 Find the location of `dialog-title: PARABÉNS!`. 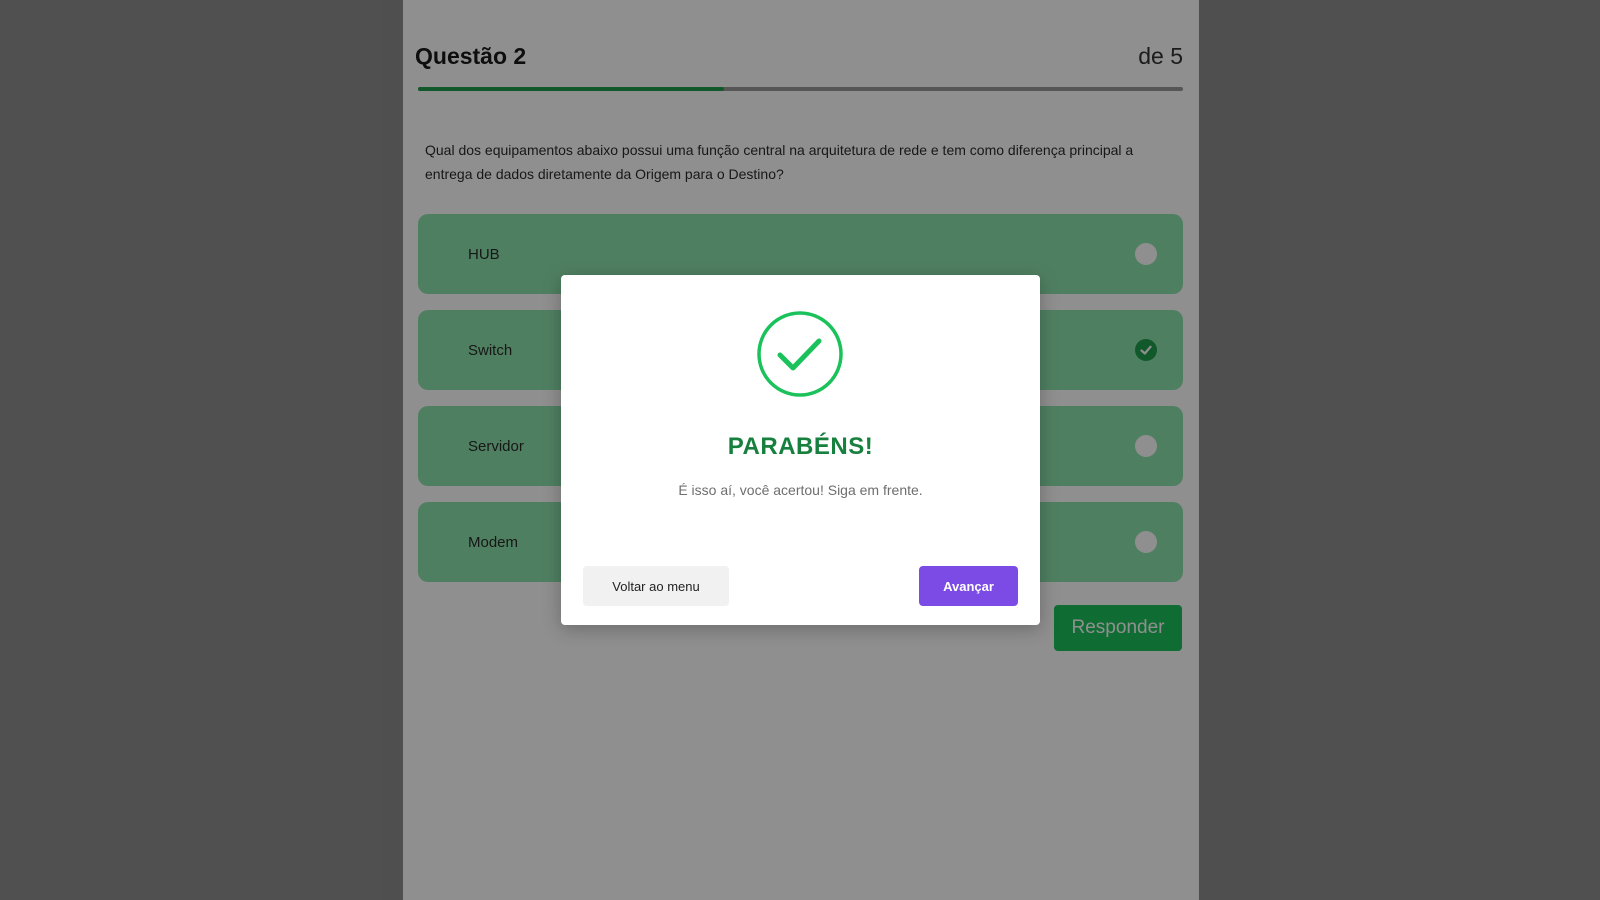

dialog-title: PARABÉNS! is located at coordinates (800, 446).